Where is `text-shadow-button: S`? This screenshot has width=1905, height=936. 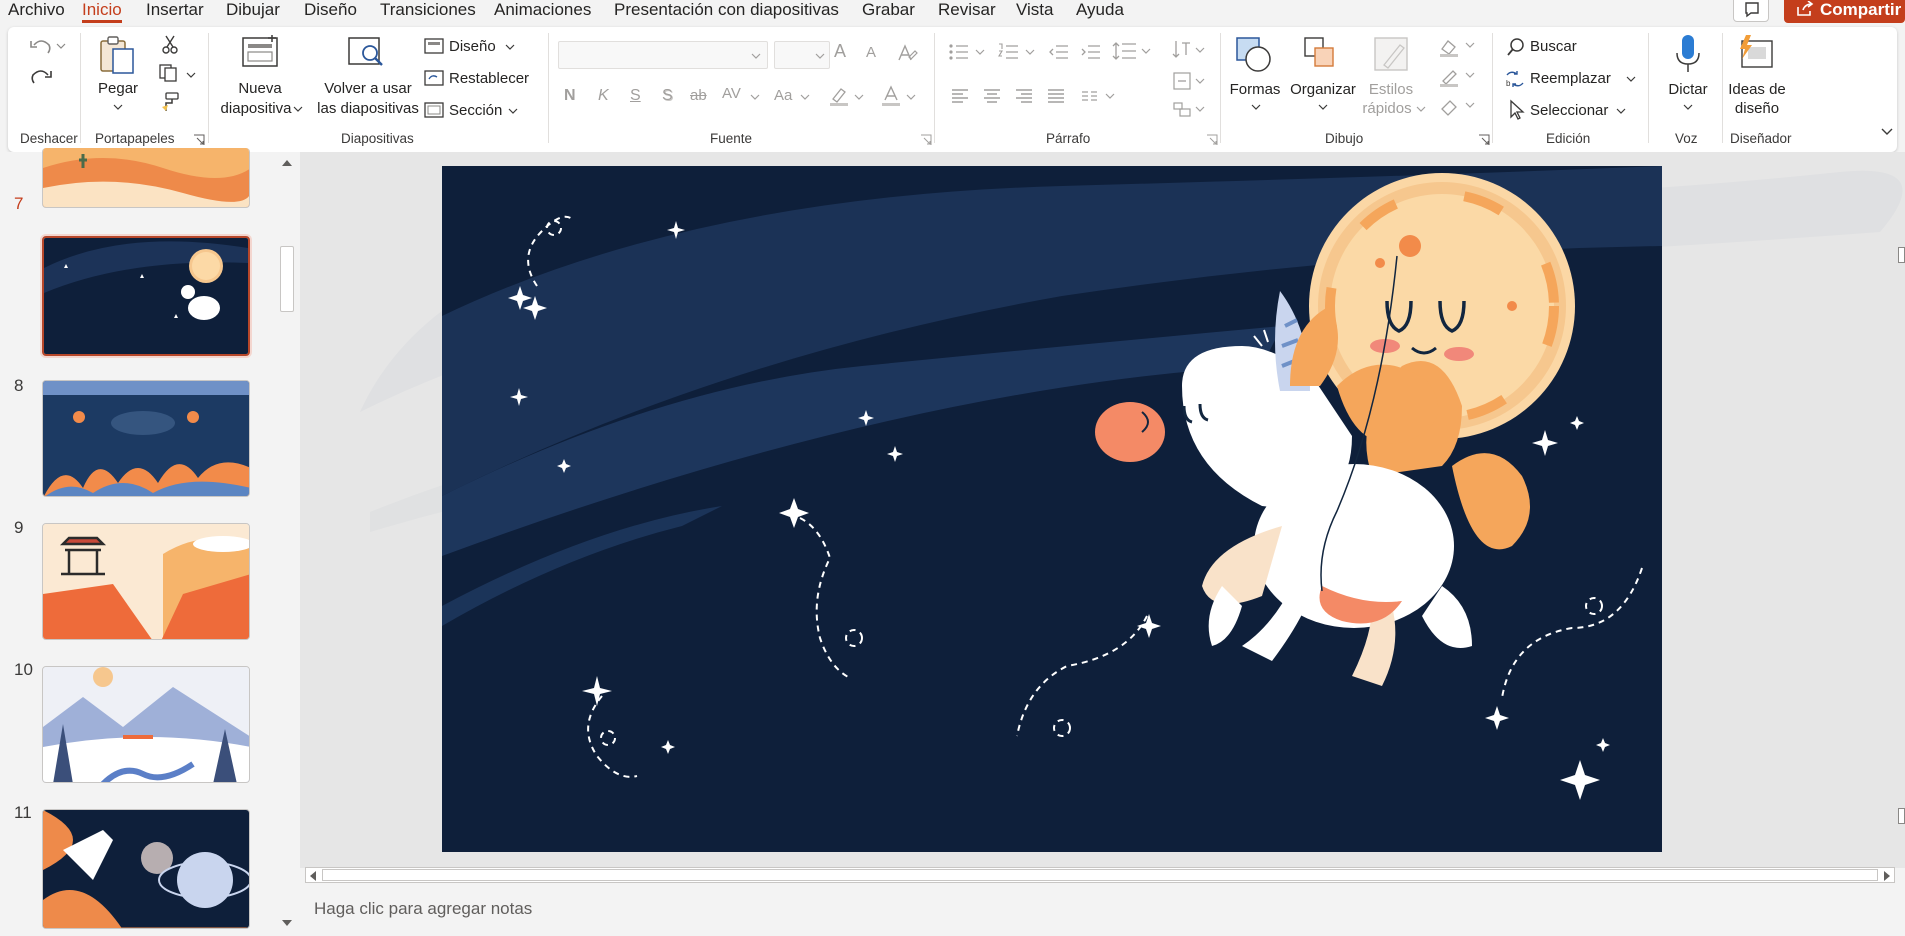 text-shadow-button: S is located at coordinates (667, 96).